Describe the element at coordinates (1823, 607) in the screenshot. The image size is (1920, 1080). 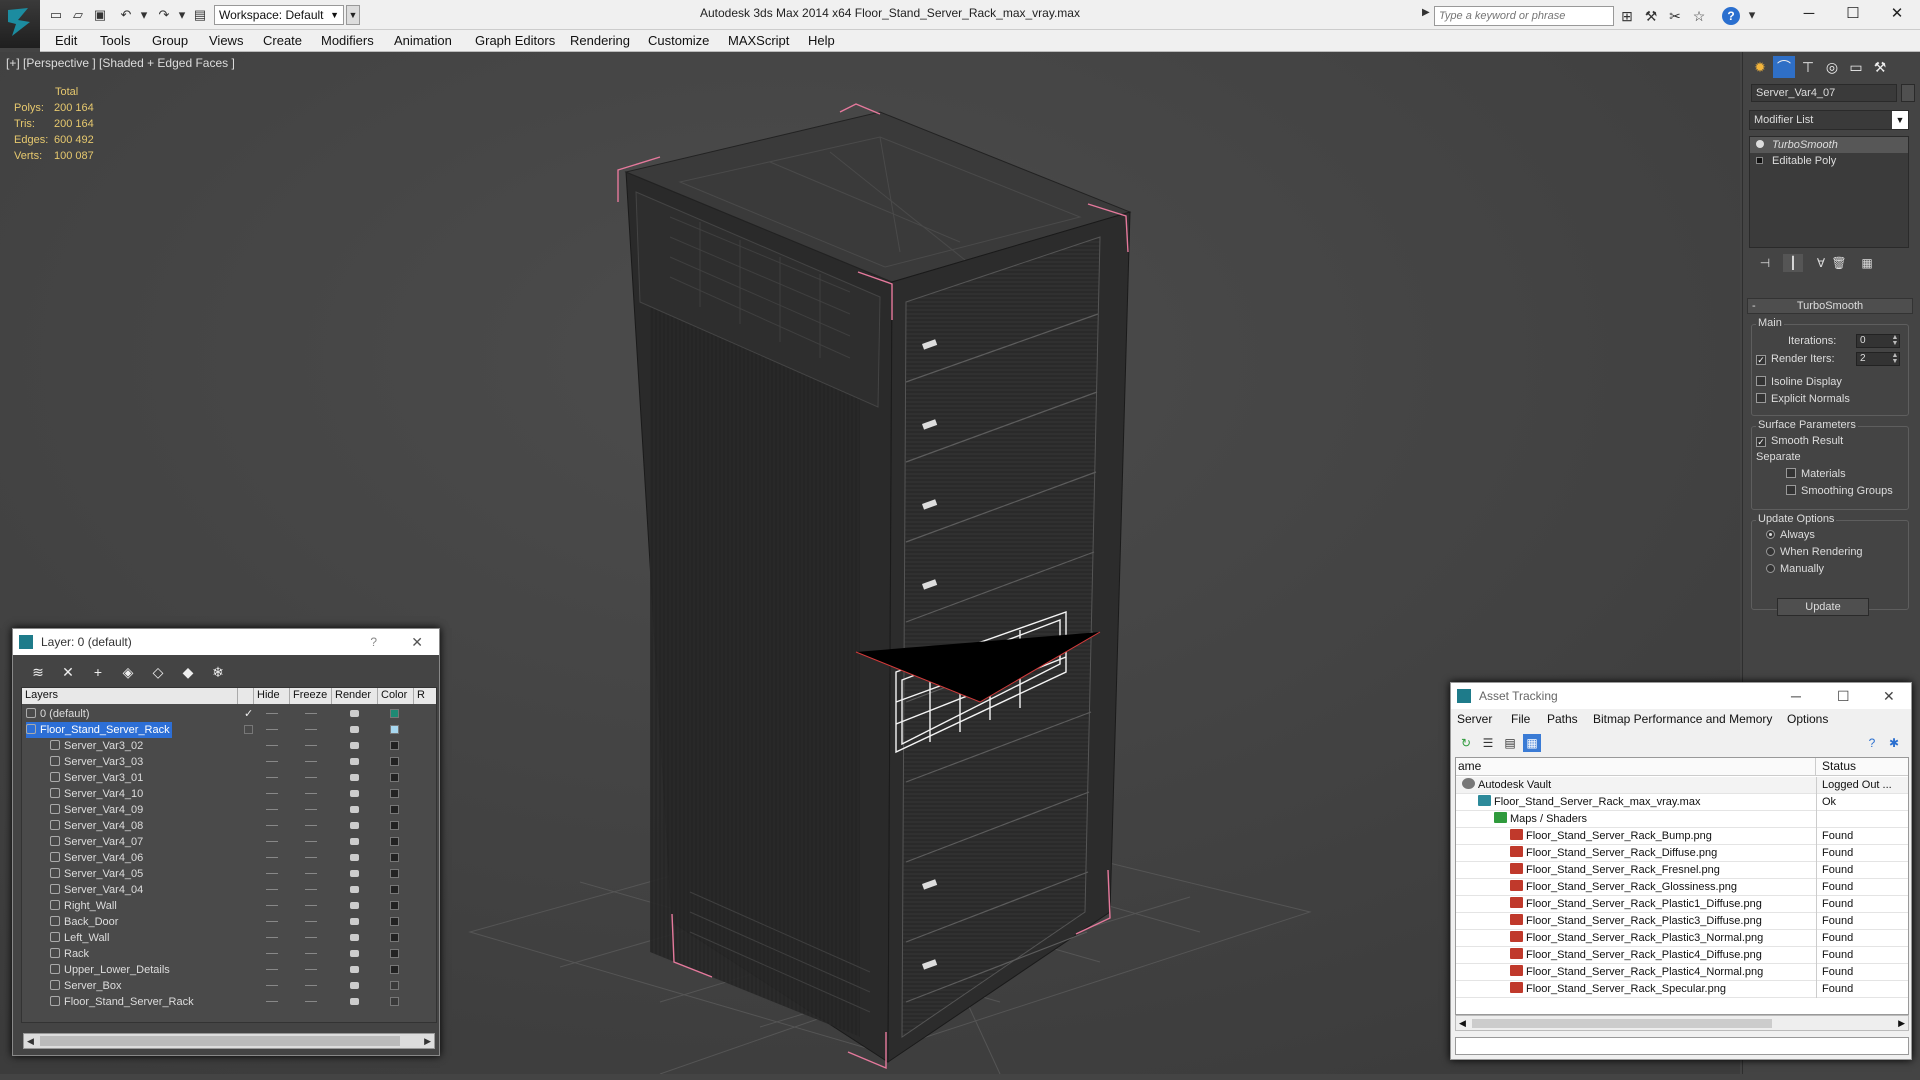
I see `update-button: Update` at that location.